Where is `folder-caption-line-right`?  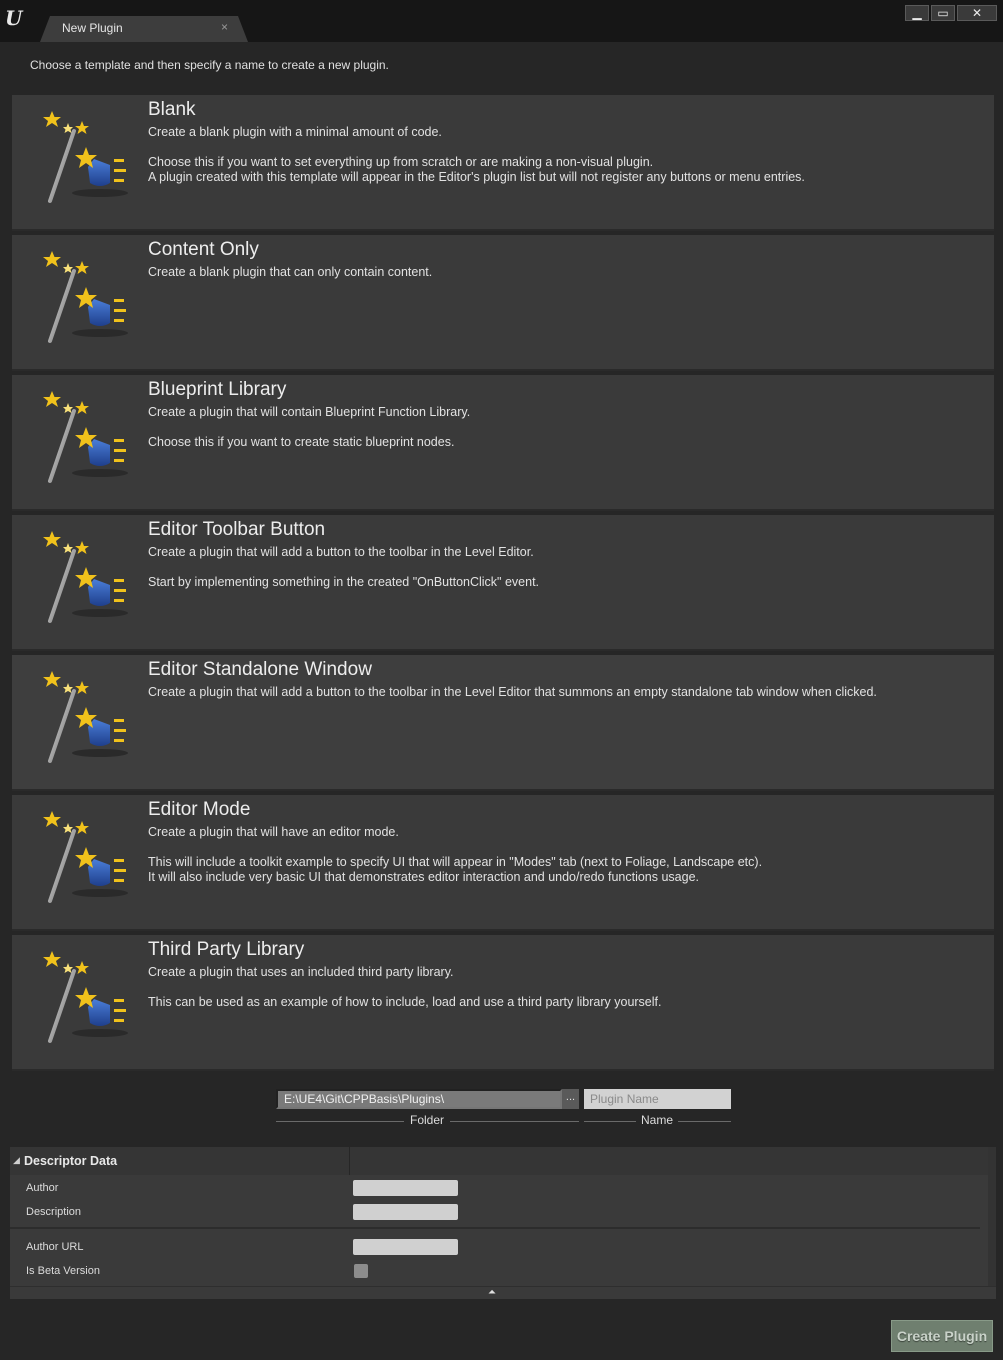
folder-caption-line-right is located at coordinates (514, 1121).